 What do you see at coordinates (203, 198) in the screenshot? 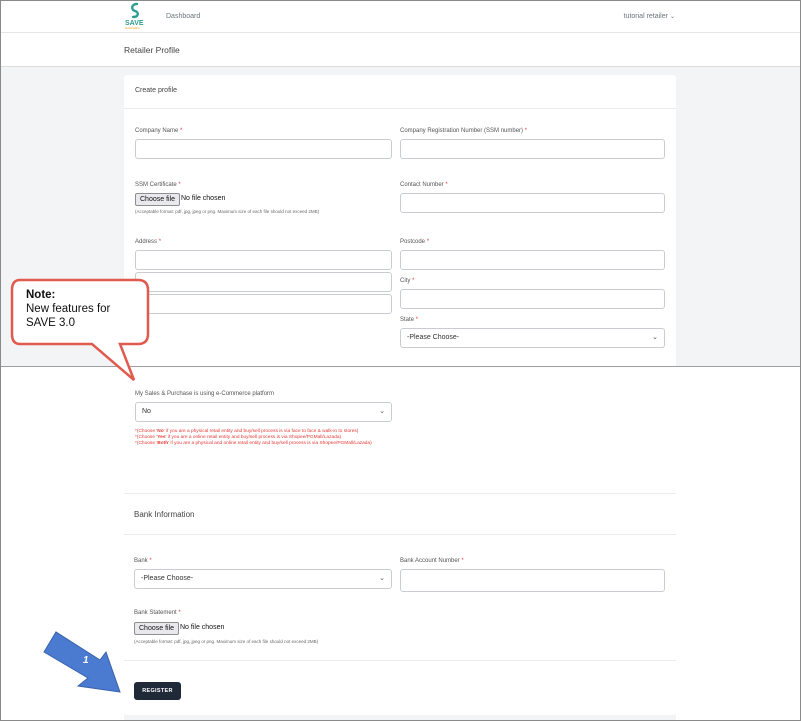
I see `ssm-file-status: No file chosen` at bounding box center [203, 198].